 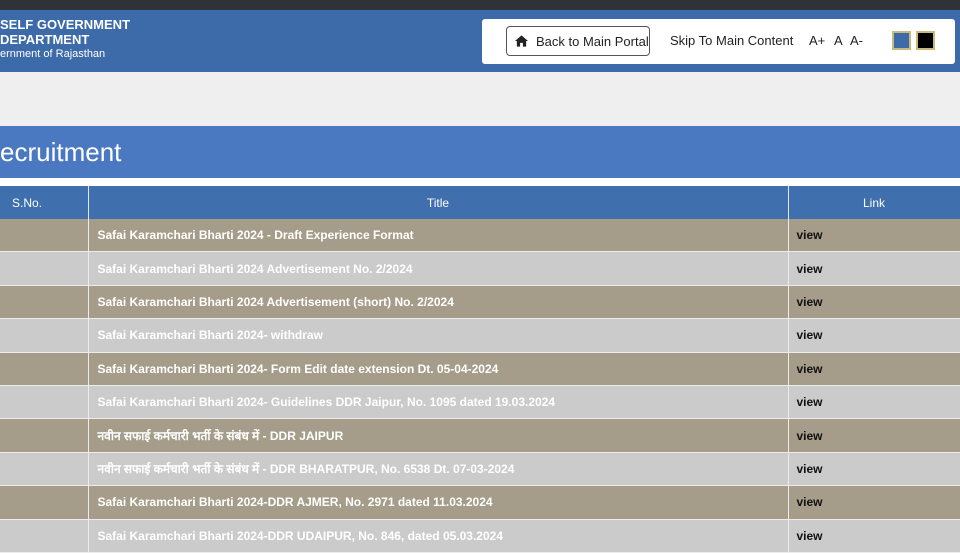 What do you see at coordinates (53, 54) in the screenshot?
I see `org-name-line3: ernment of Rajasthan` at bounding box center [53, 54].